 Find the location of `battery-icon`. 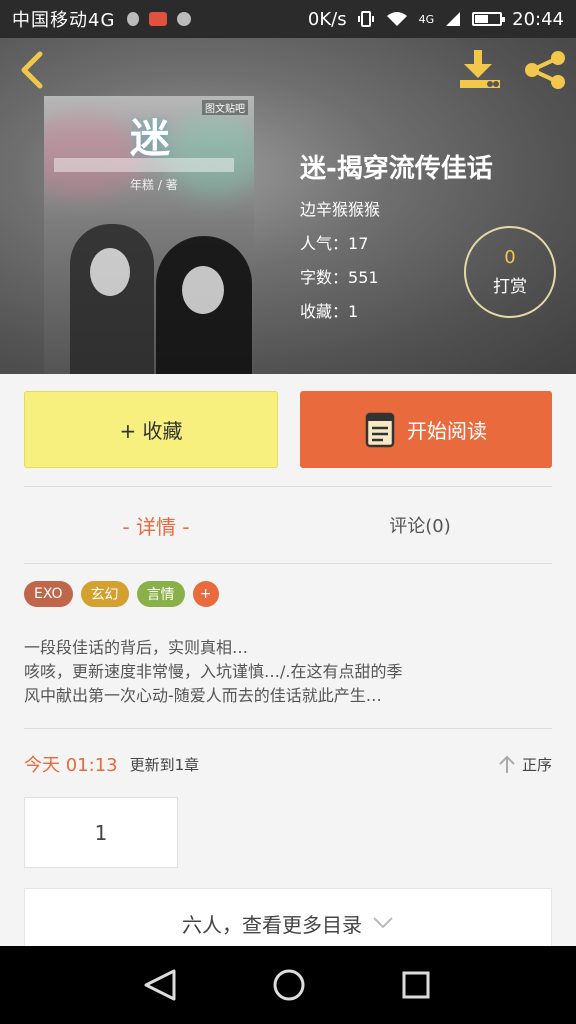

battery-icon is located at coordinates (489, 19).